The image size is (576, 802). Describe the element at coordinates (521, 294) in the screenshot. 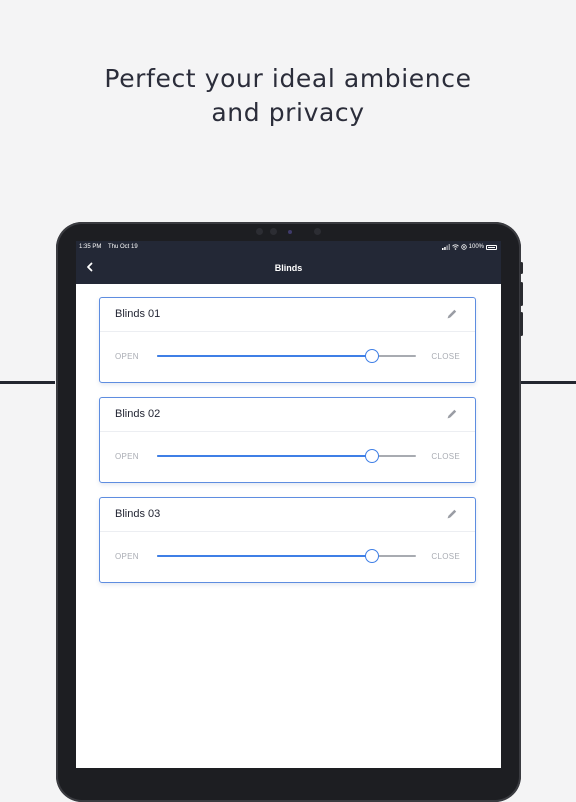

I see `device-volume-up-button` at that location.